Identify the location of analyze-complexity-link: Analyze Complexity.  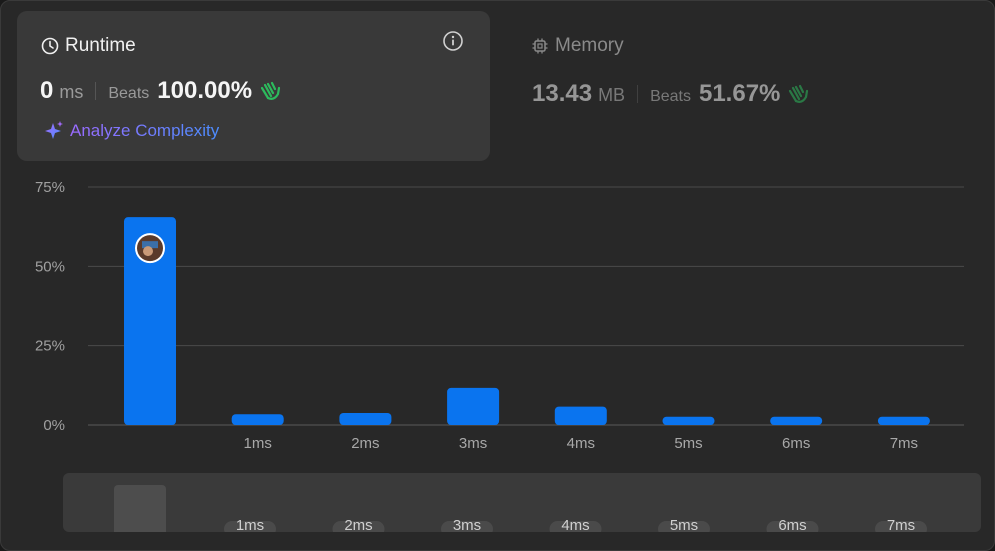
(130, 131).